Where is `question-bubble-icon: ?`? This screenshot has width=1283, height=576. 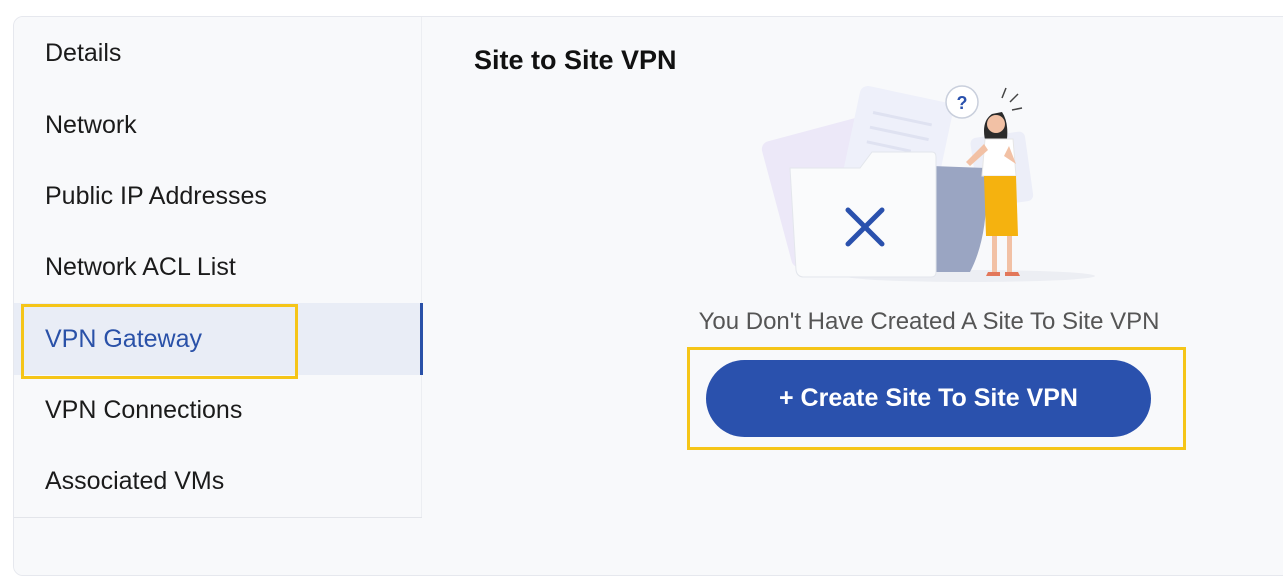 question-bubble-icon: ? is located at coordinates (962, 102).